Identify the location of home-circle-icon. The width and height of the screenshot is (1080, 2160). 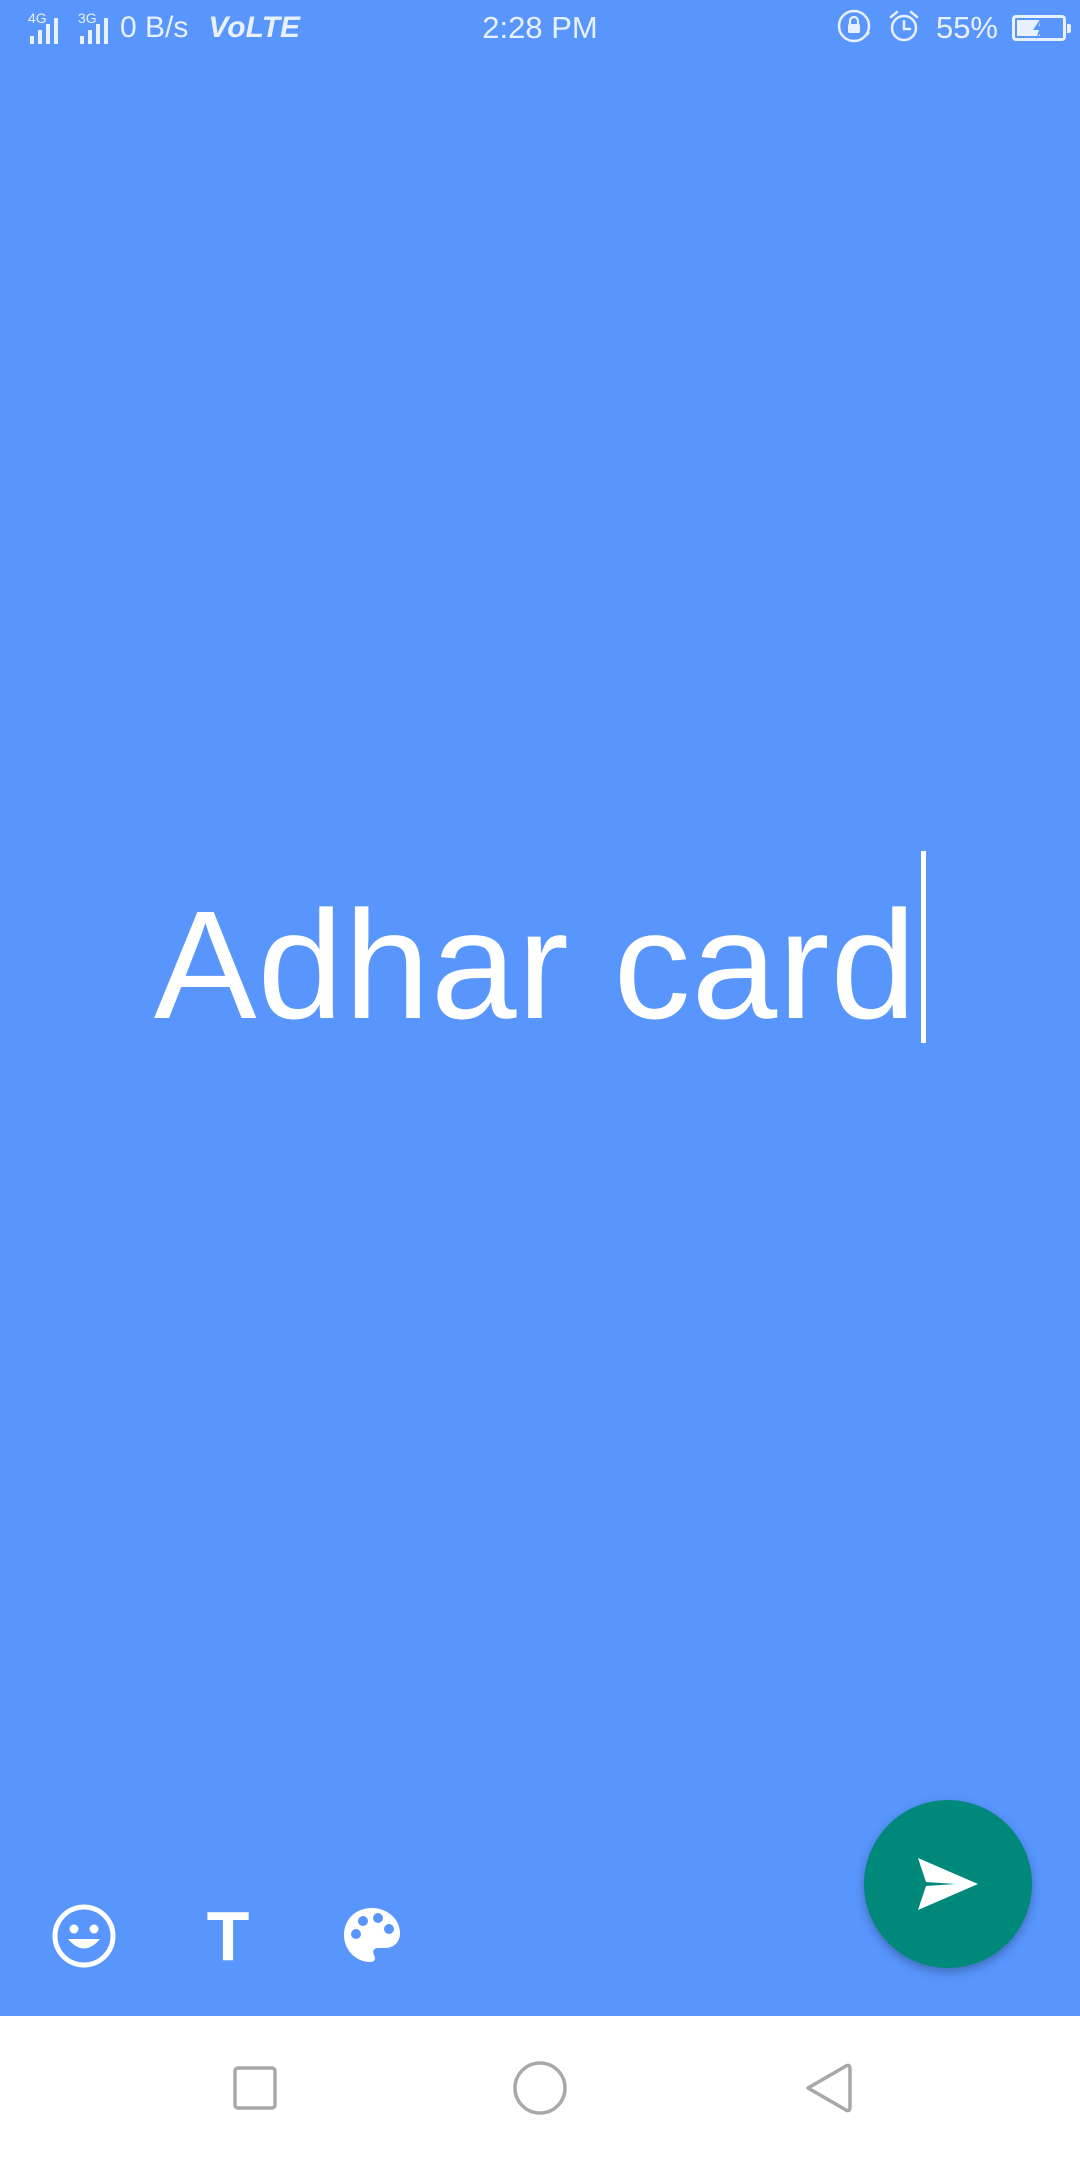
(540, 2088).